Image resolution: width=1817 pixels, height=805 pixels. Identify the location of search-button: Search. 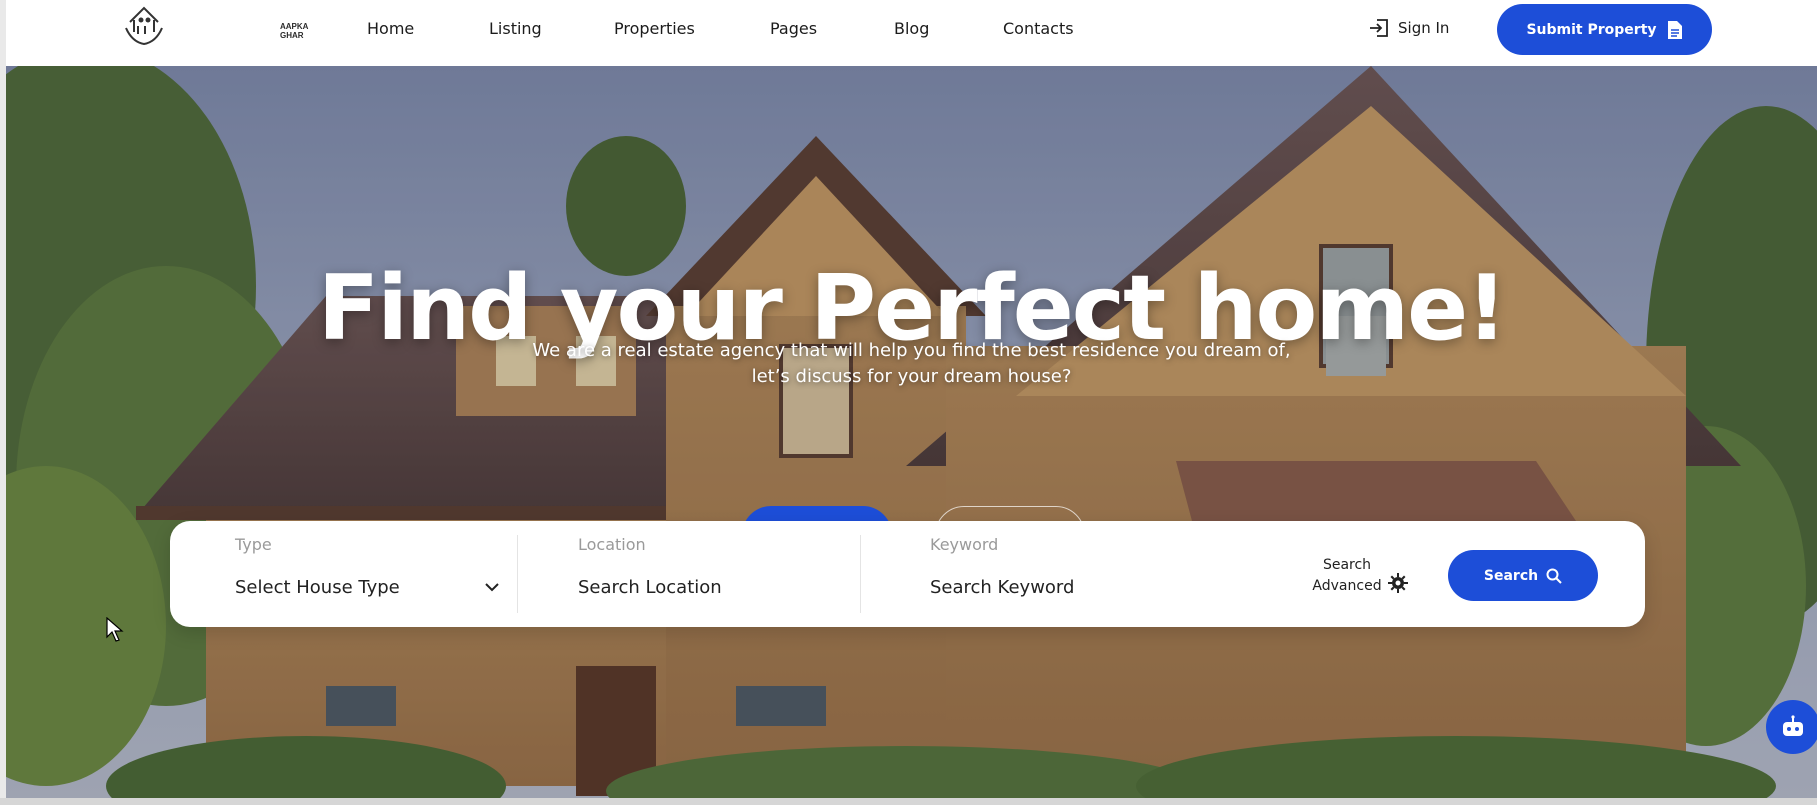
(1523, 575).